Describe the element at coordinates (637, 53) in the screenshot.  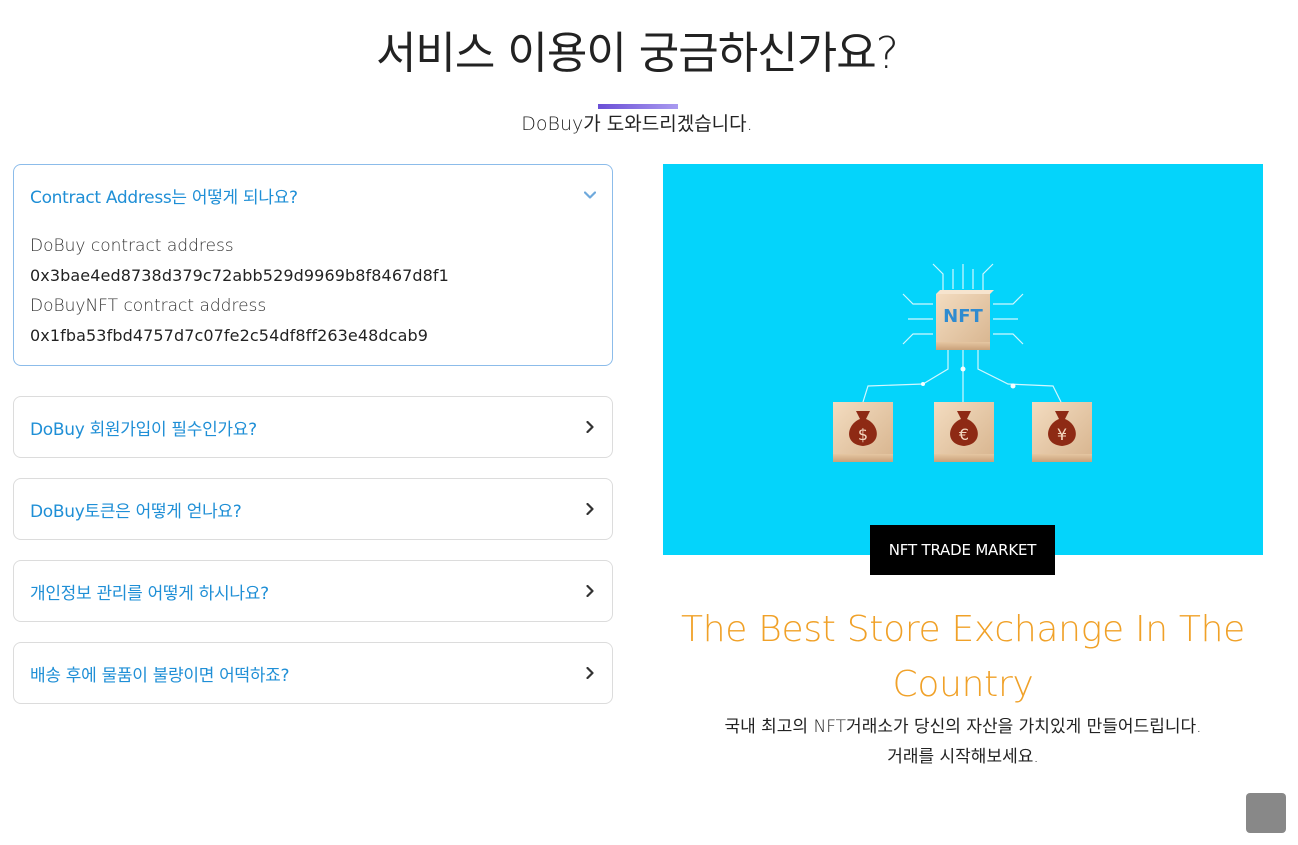
I see `section-title: 서비스 이용이 궁금하신가요?` at that location.